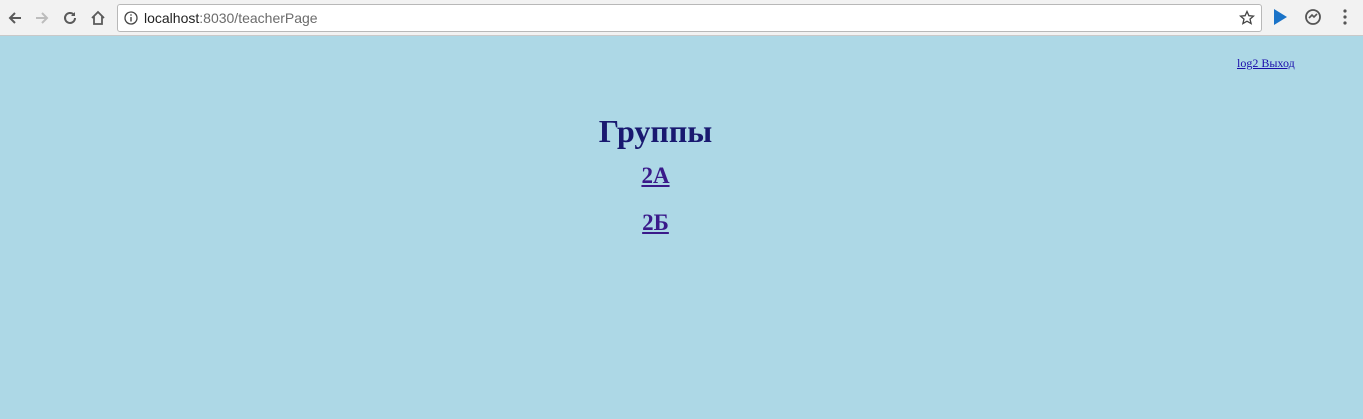 The image size is (1363, 419). What do you see at coordinates (42, 18) in the screenshot?
I see `forward-arrow-icon` at bounding box center [42, 18].